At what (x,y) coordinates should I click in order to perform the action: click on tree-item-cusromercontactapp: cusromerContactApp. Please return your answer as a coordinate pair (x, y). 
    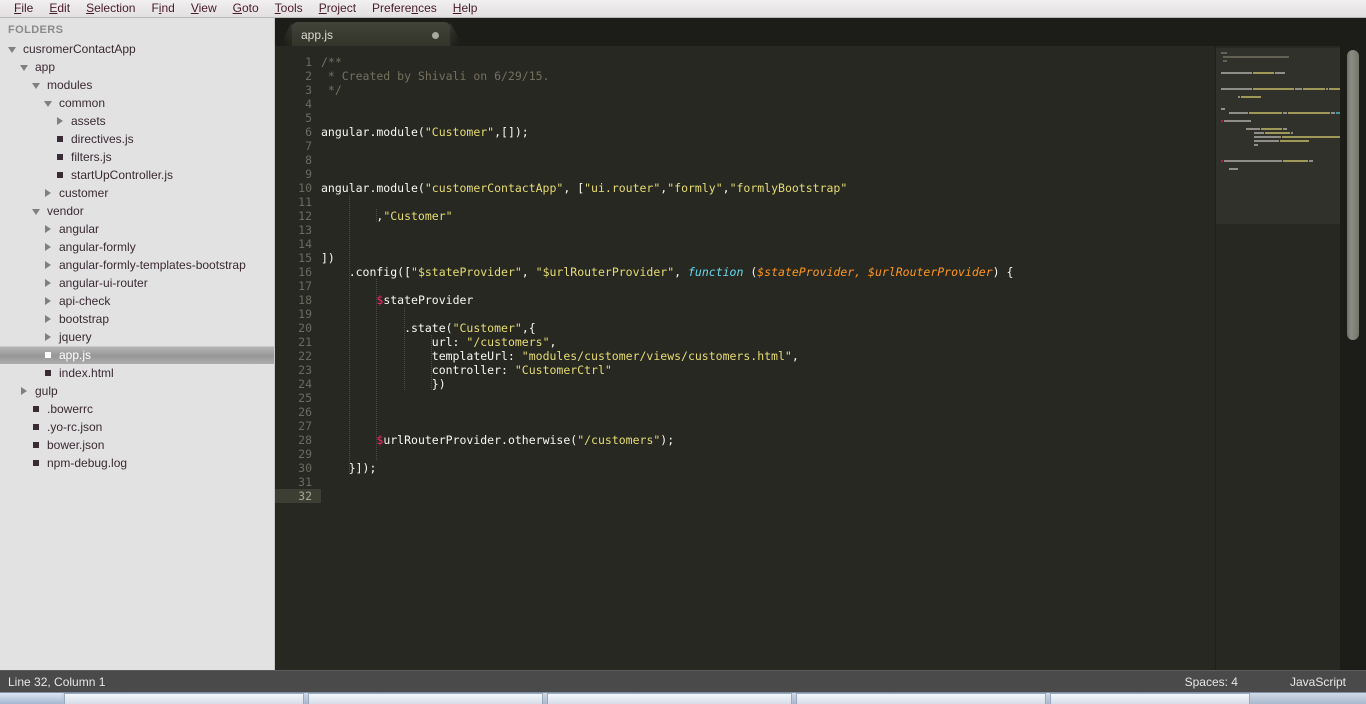
    Looking at the image, I should click on (137, 49).